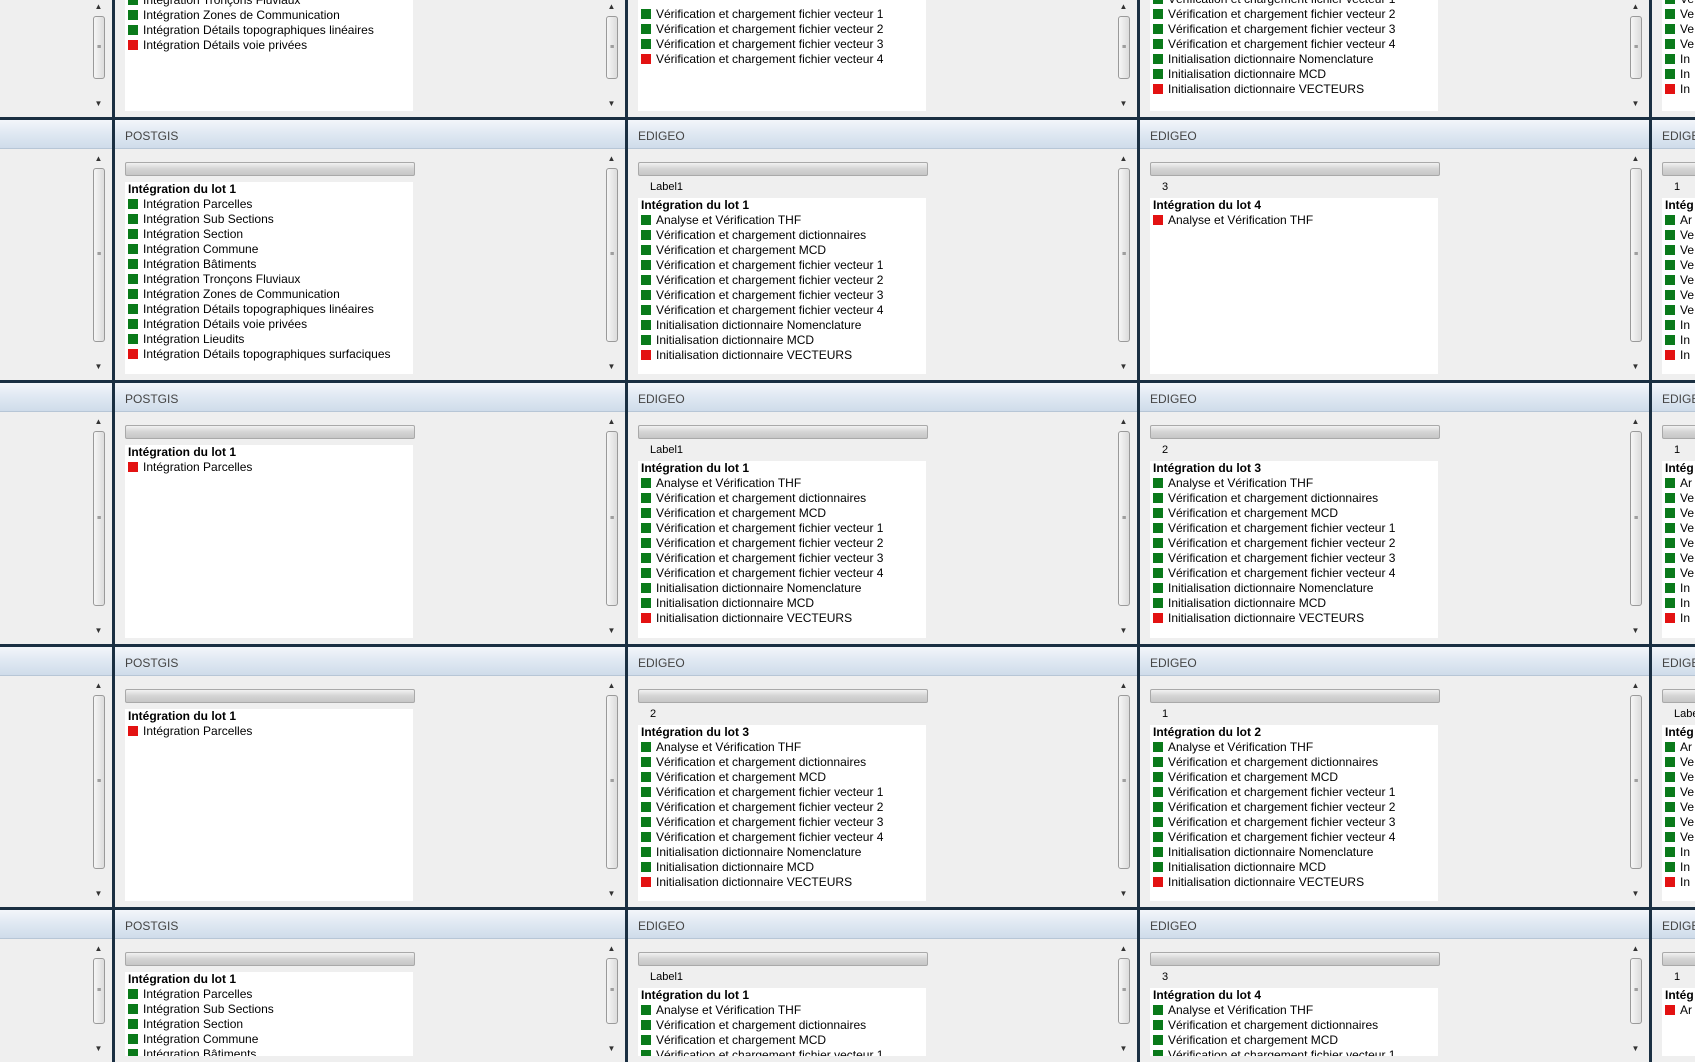  What do you see at coordinates (1678, 55) in the screenshot?
I see `status-listbox: VeVeVeVeInInIn` at bounding box center [1678, 55].